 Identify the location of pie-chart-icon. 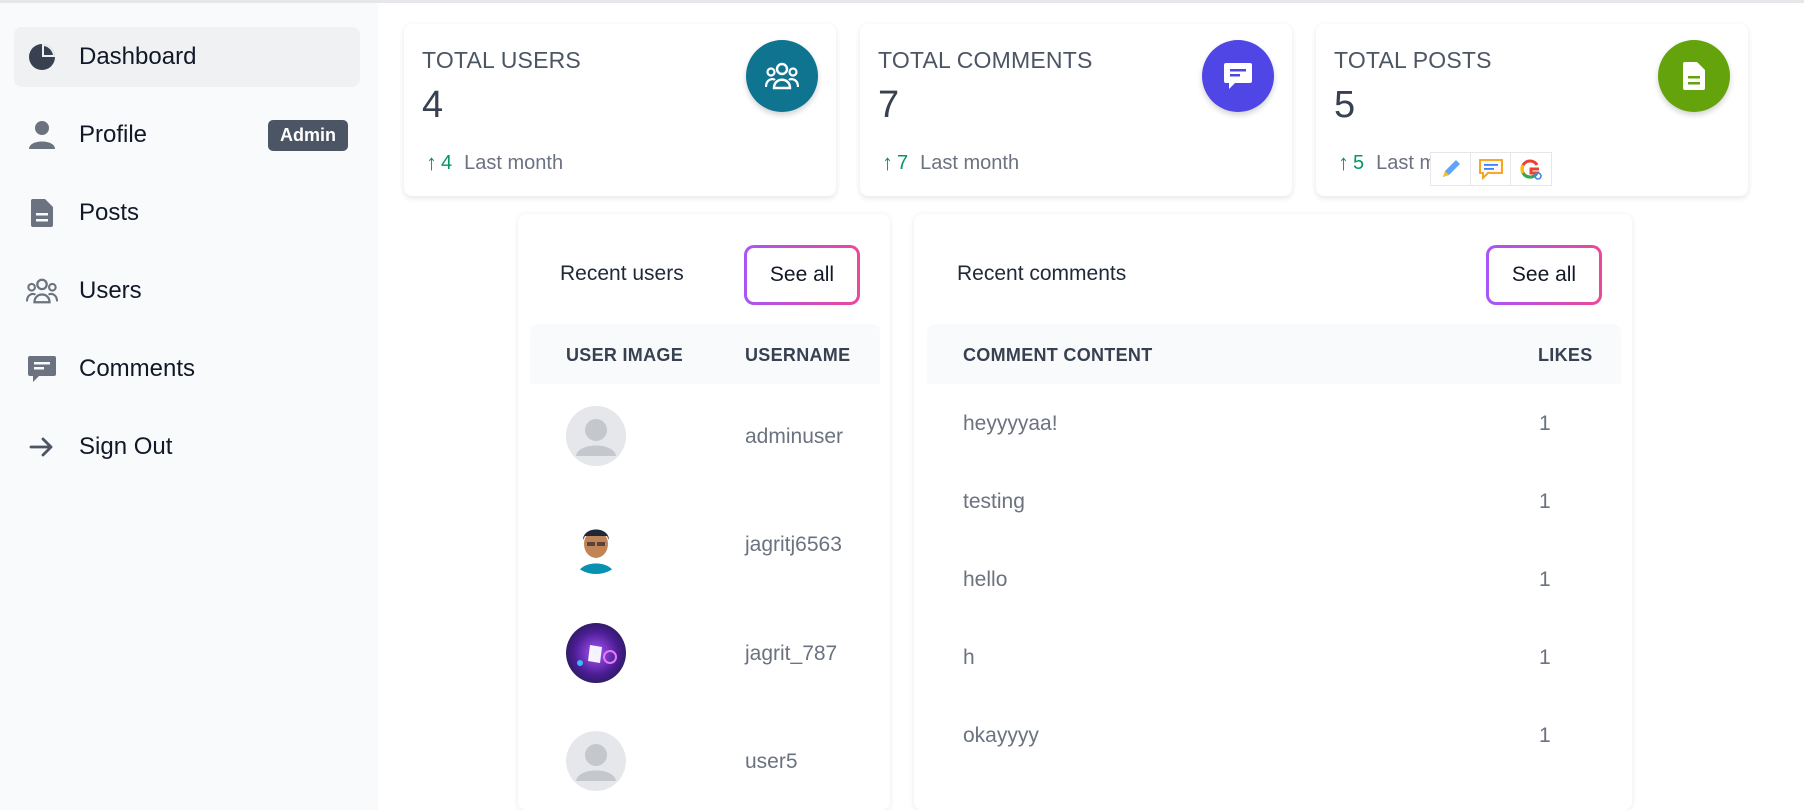
(42, 57).